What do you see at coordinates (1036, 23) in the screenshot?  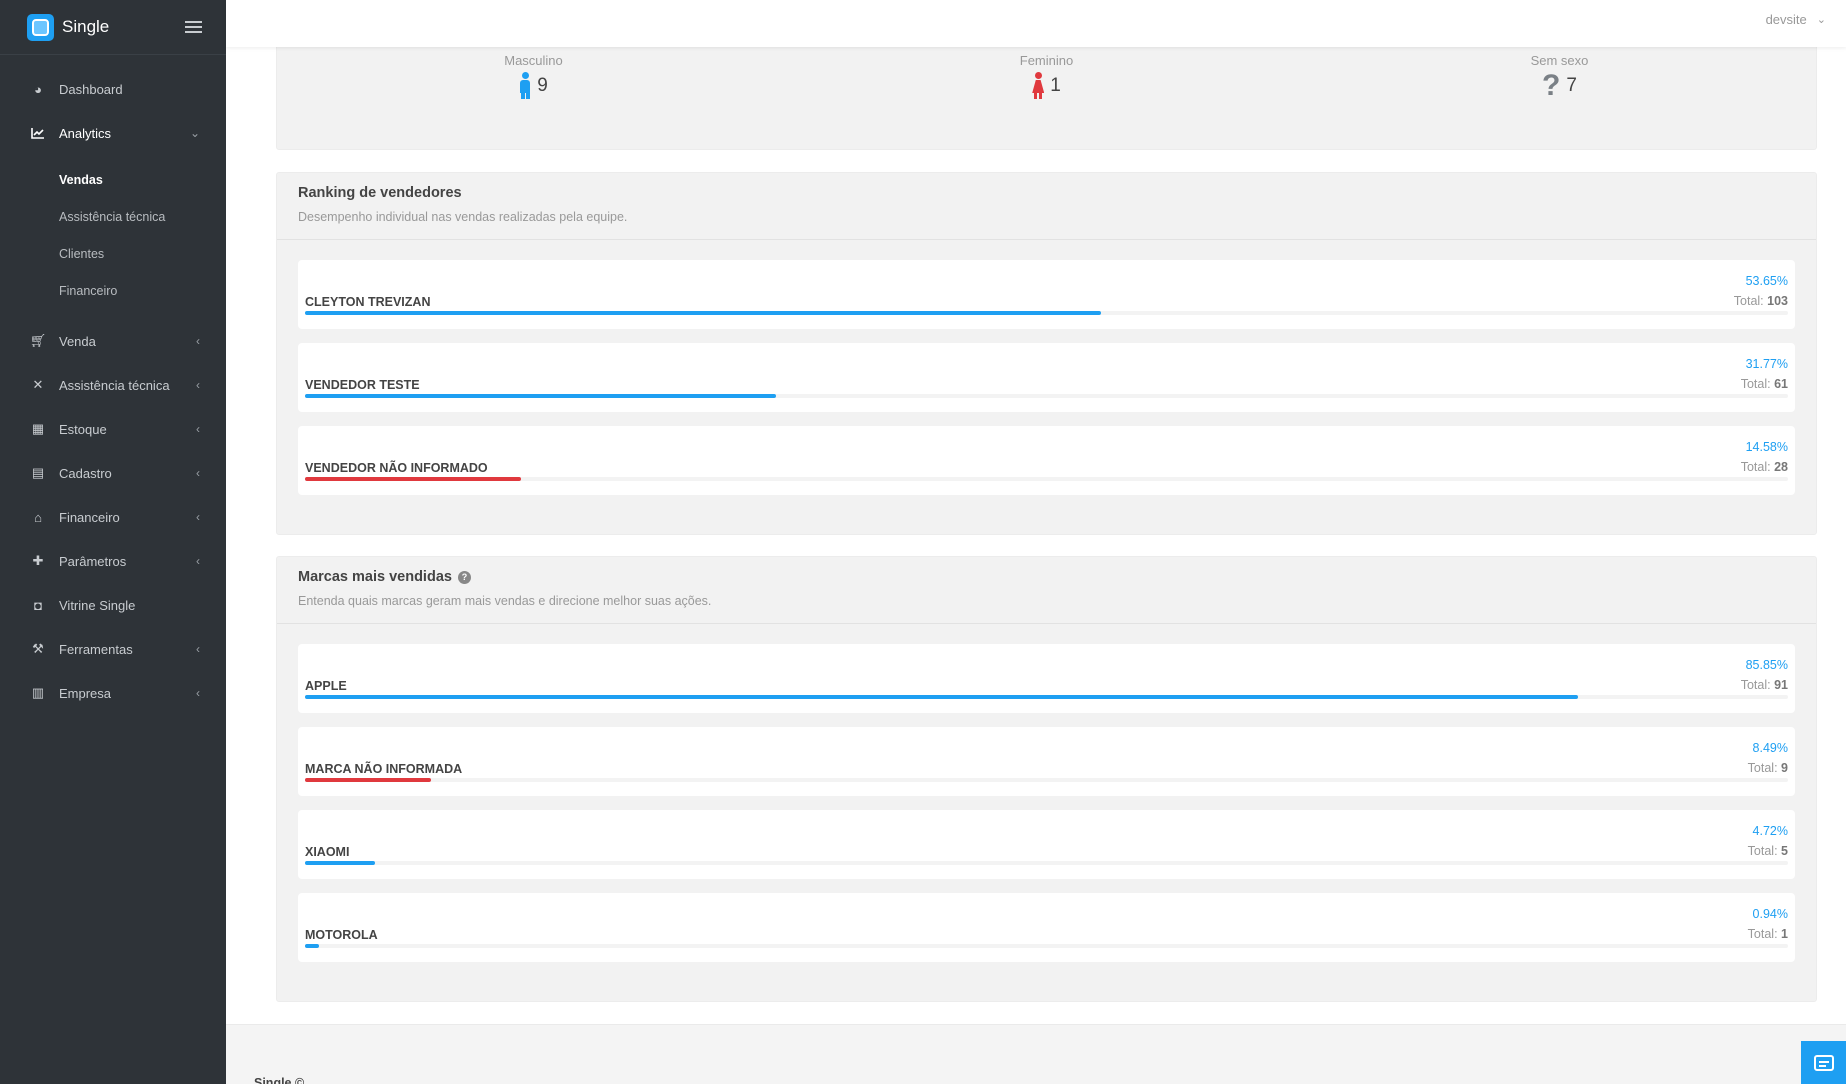 I see `top-bar: devsite ⌄` at bounding box center [1036, 23].